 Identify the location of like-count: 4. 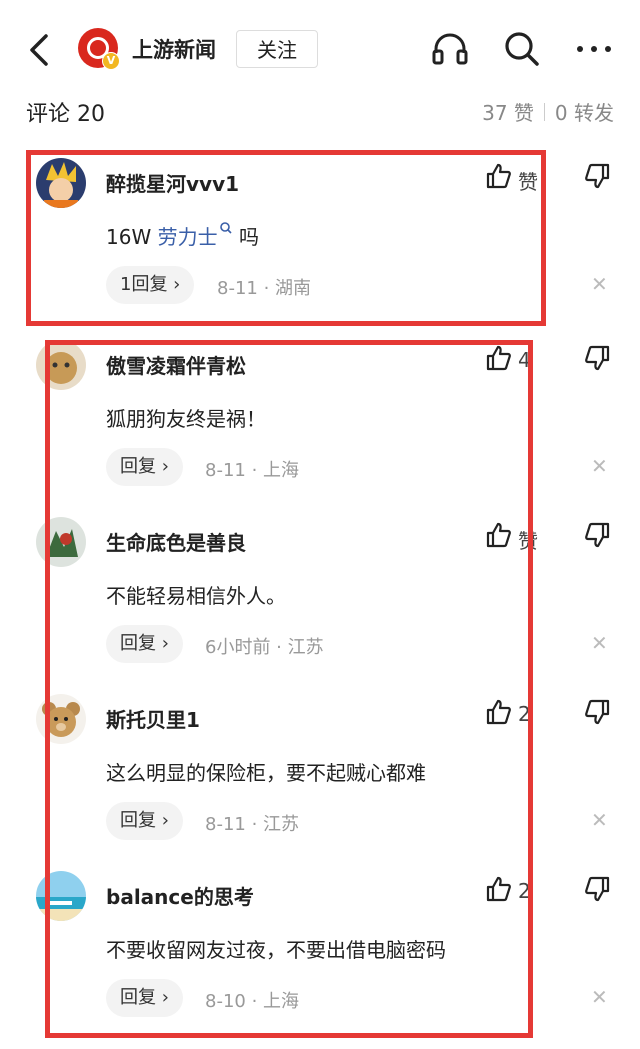
(524, 360).